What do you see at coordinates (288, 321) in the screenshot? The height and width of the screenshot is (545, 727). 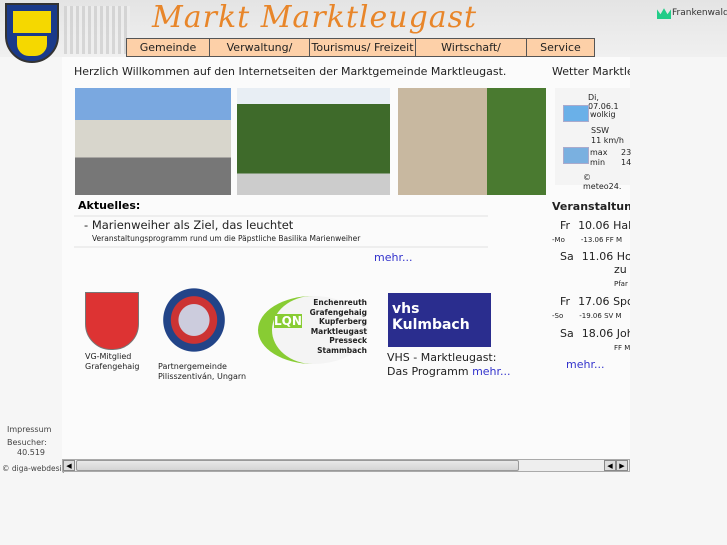 I see `lqn-text: LQN` at bounding box center [288, 321].